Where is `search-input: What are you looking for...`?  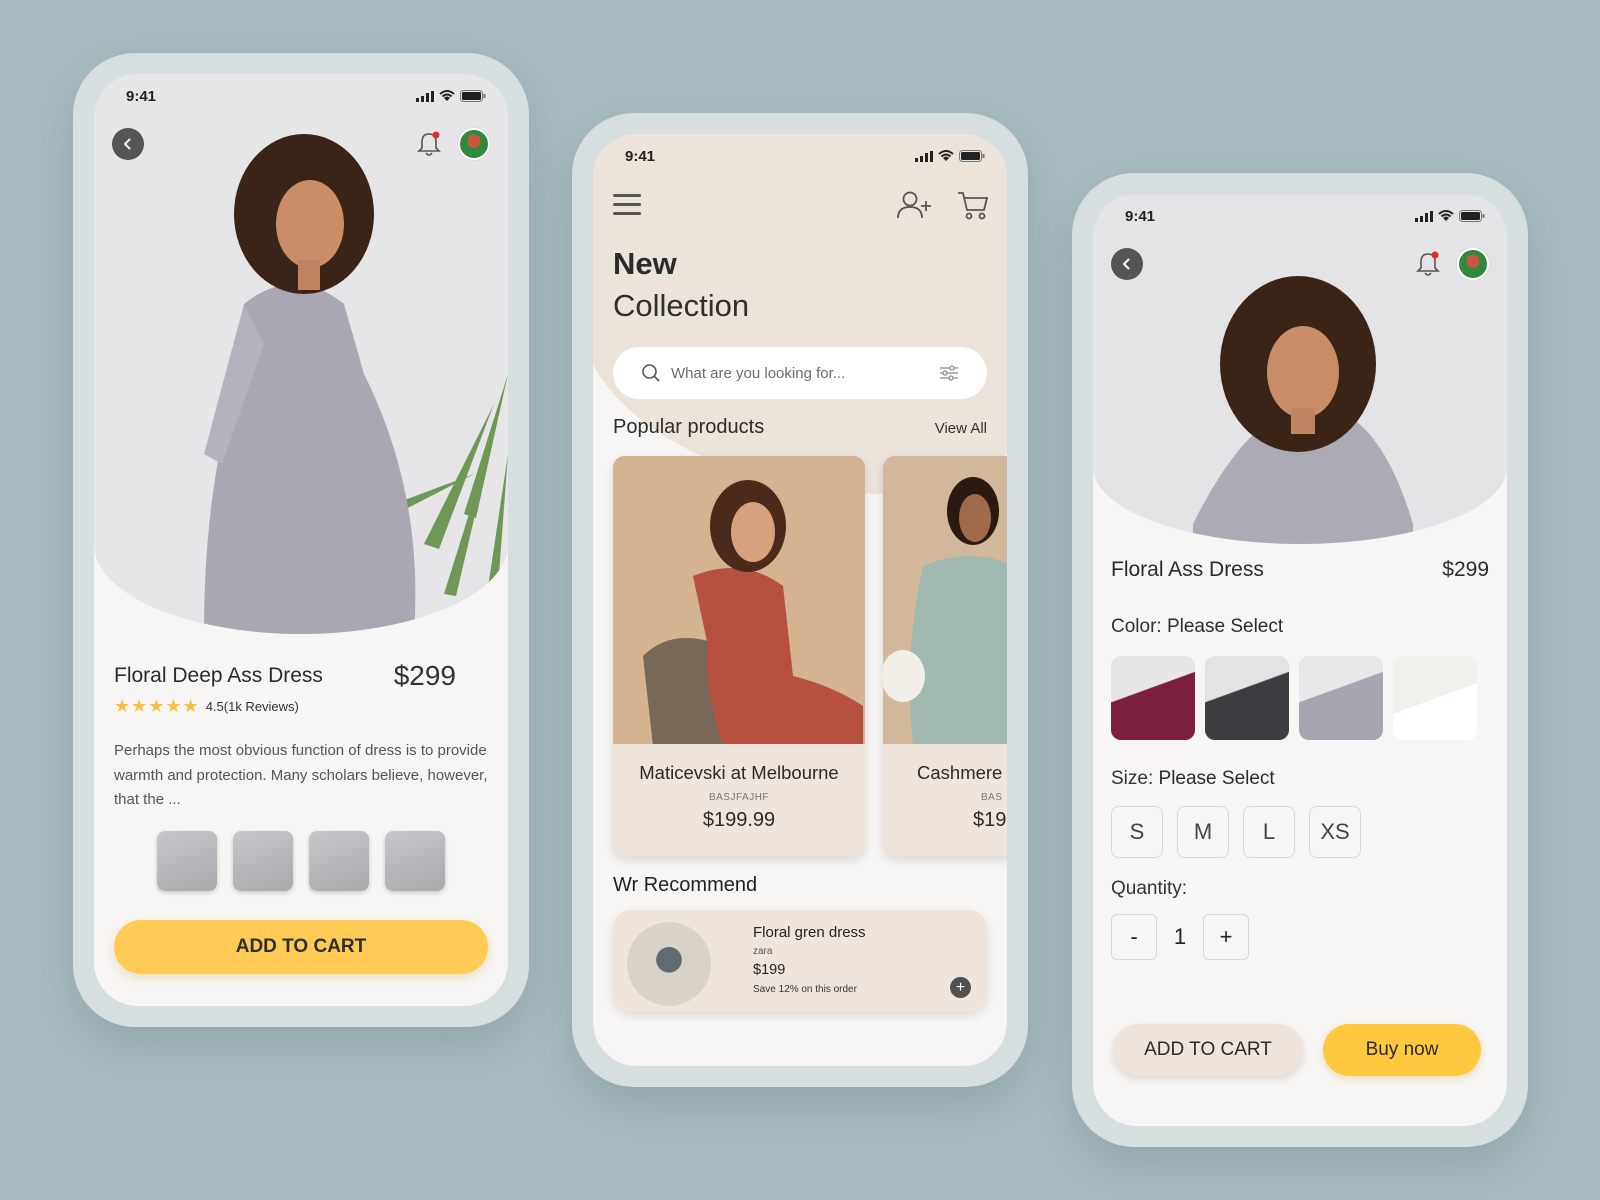
search-input: What are you looking for... is located at coordinates (805, 373).